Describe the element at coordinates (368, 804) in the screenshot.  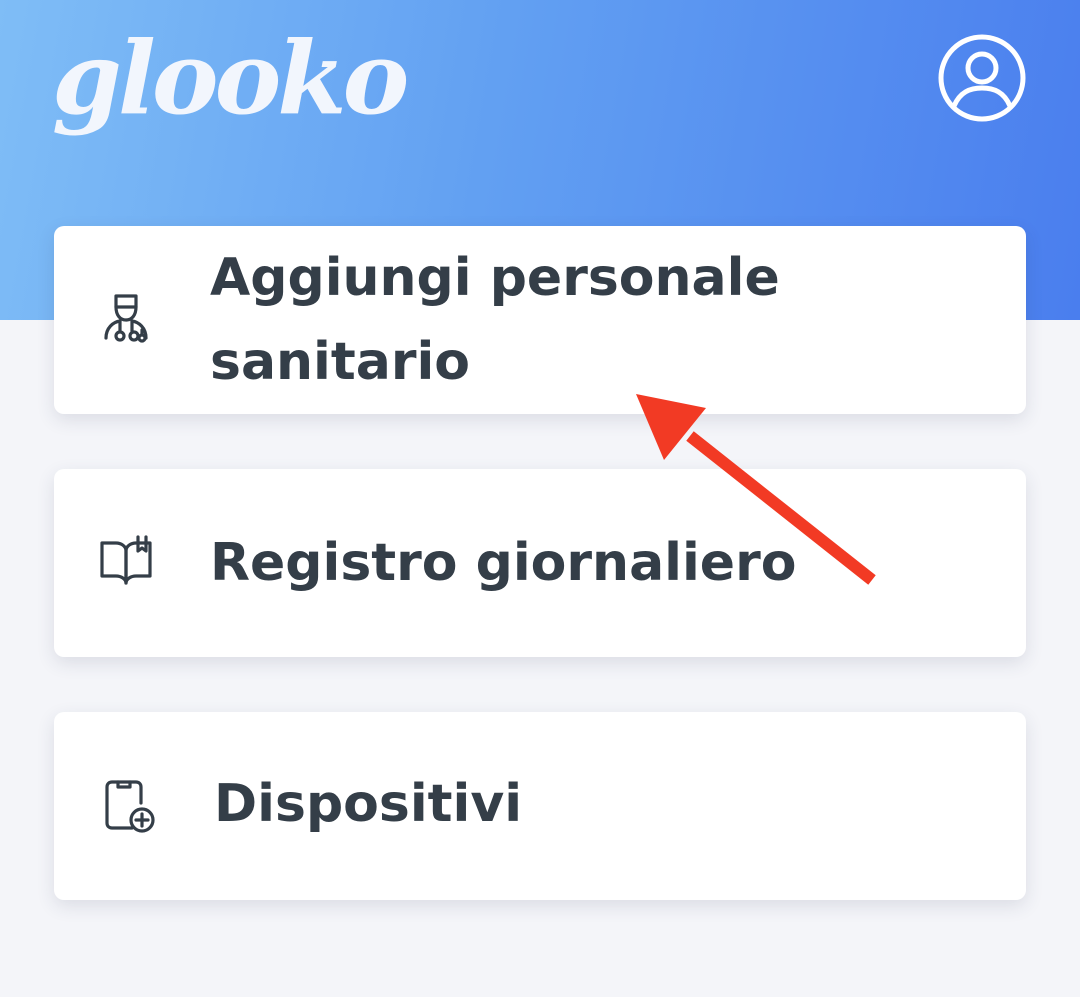
I see `menu-item-label: Dispositivi` at that location.